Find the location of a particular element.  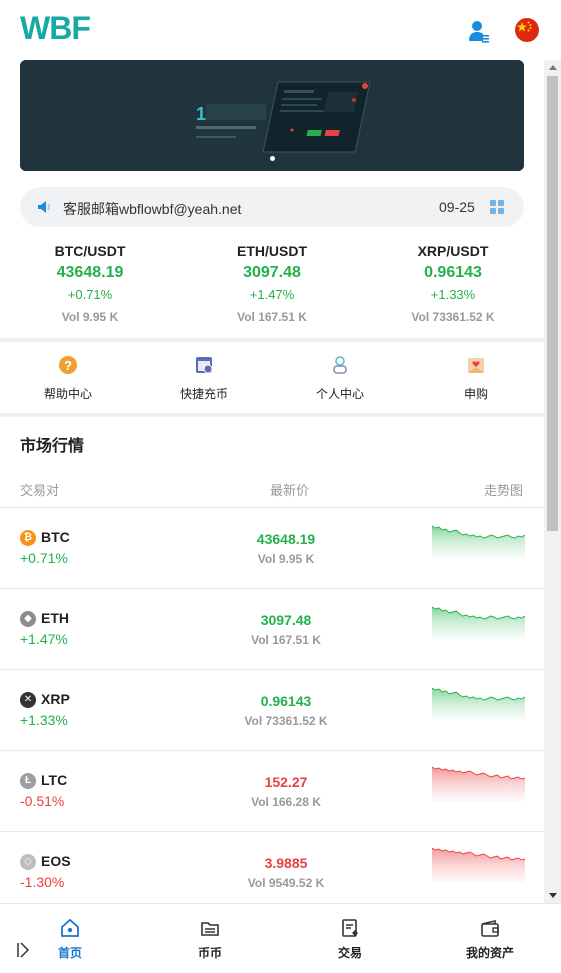

coin-change: +0.71% is located at coordinates (44, 558).